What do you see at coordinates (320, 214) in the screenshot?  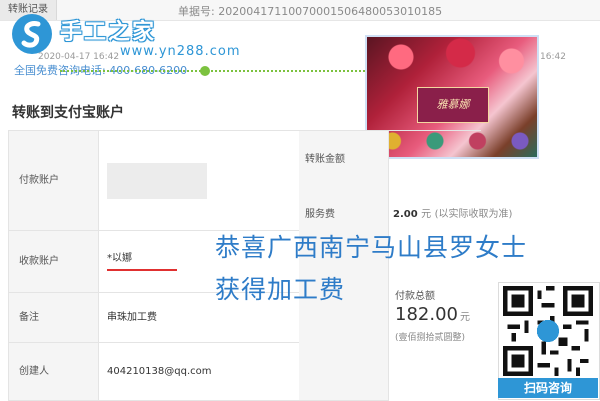 I see `fee-label: 服务费` at bounding box center [320, 214].